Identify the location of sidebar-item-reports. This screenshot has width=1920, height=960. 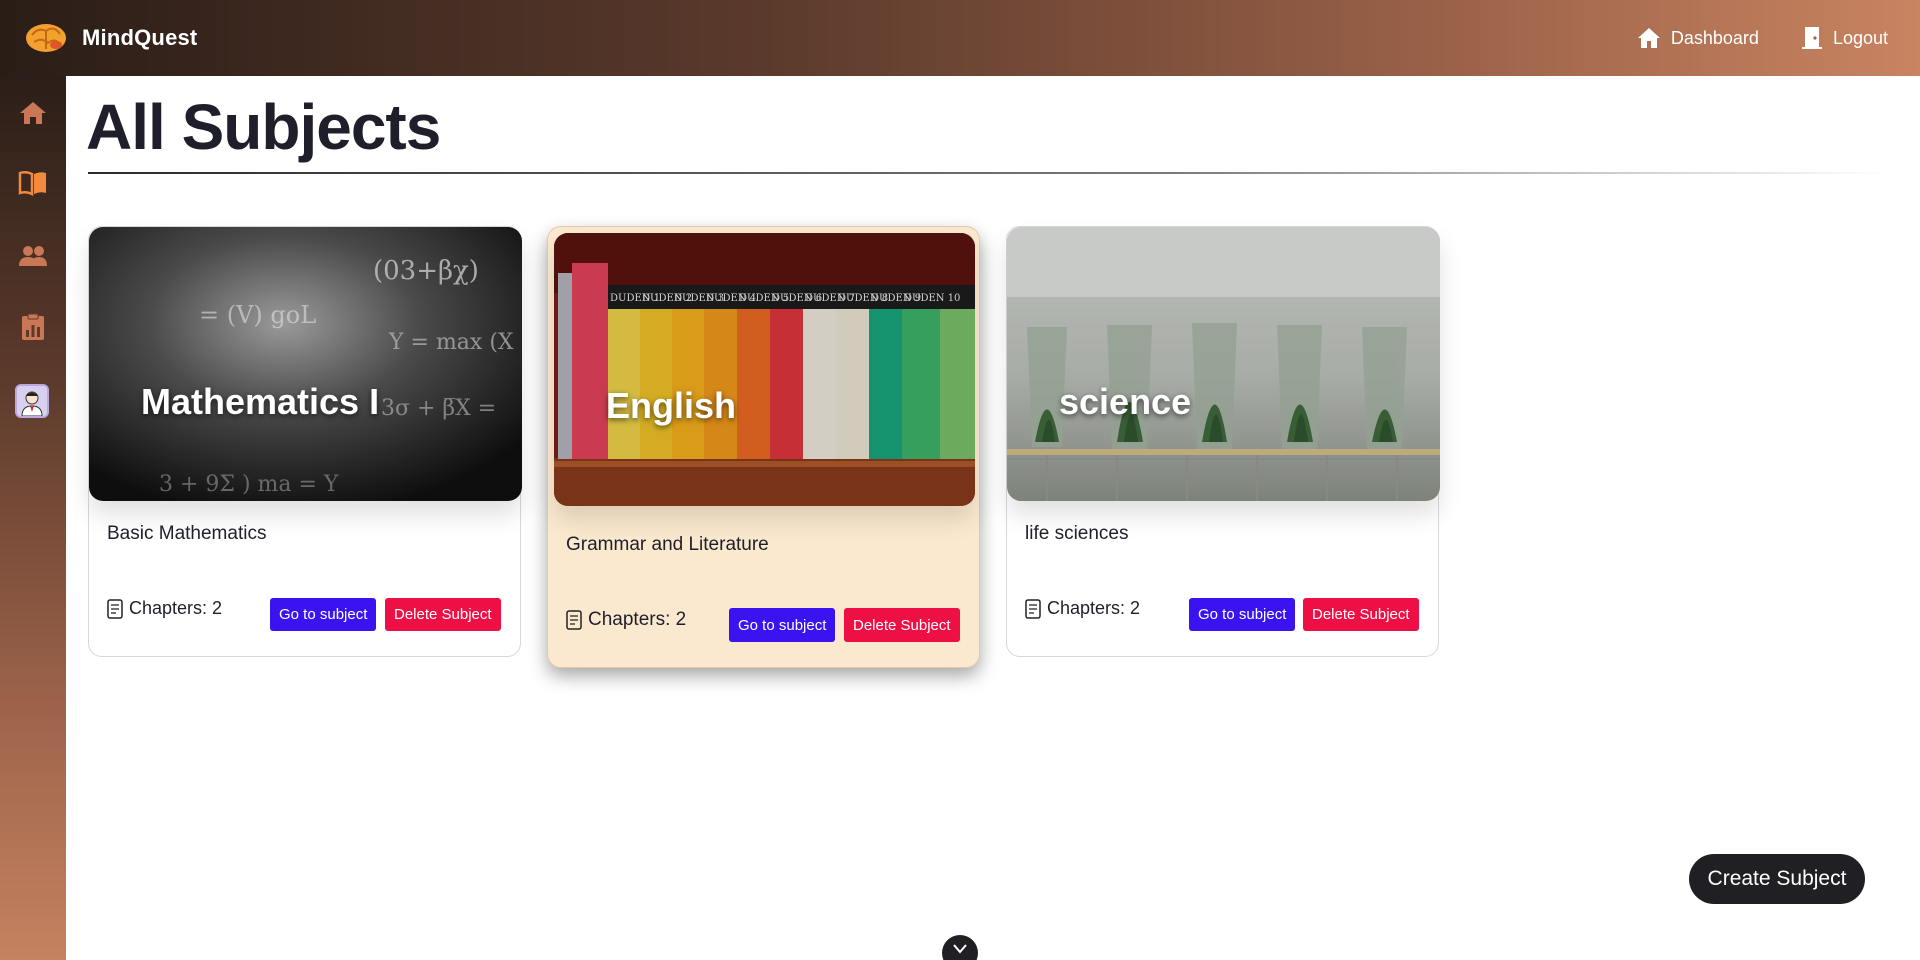
(33, 329).